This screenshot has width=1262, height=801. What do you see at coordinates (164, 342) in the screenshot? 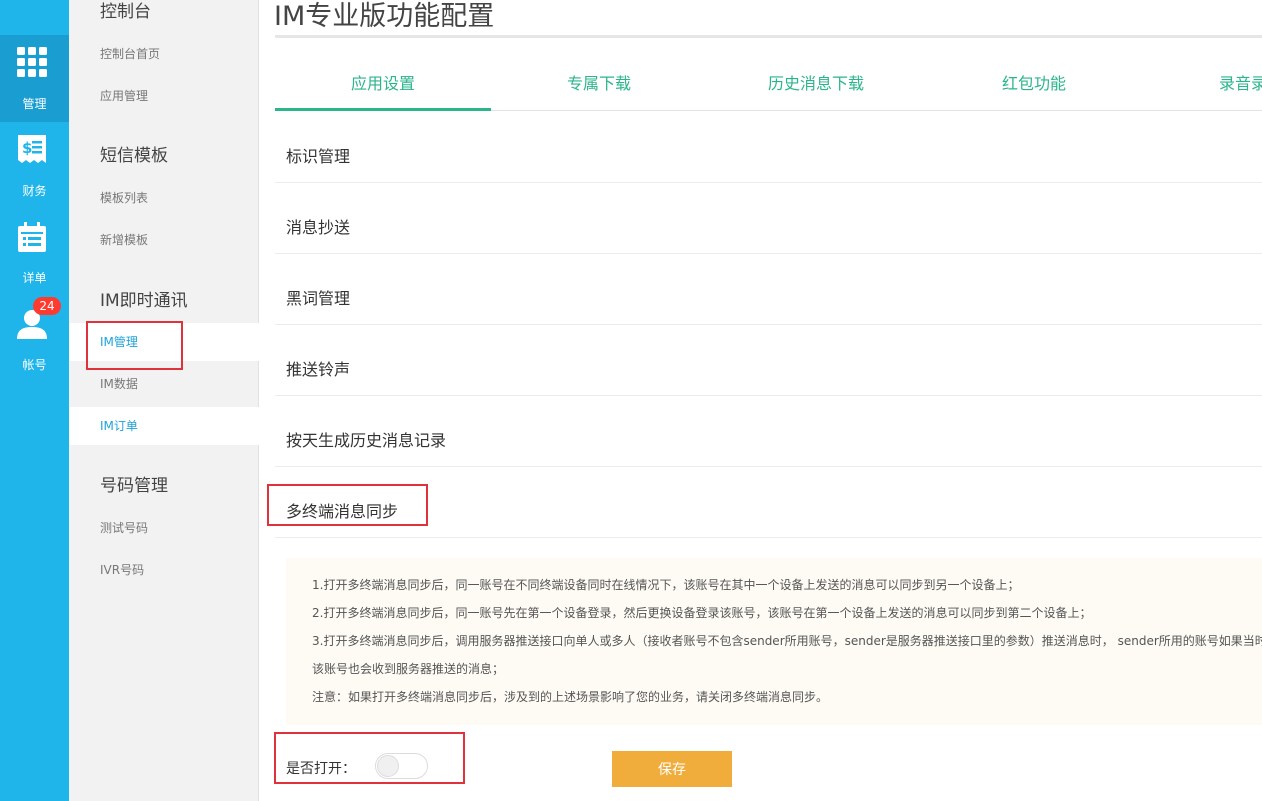
I see `sidebar-item-im-management: IM管理` at bounding box center [164, 342].